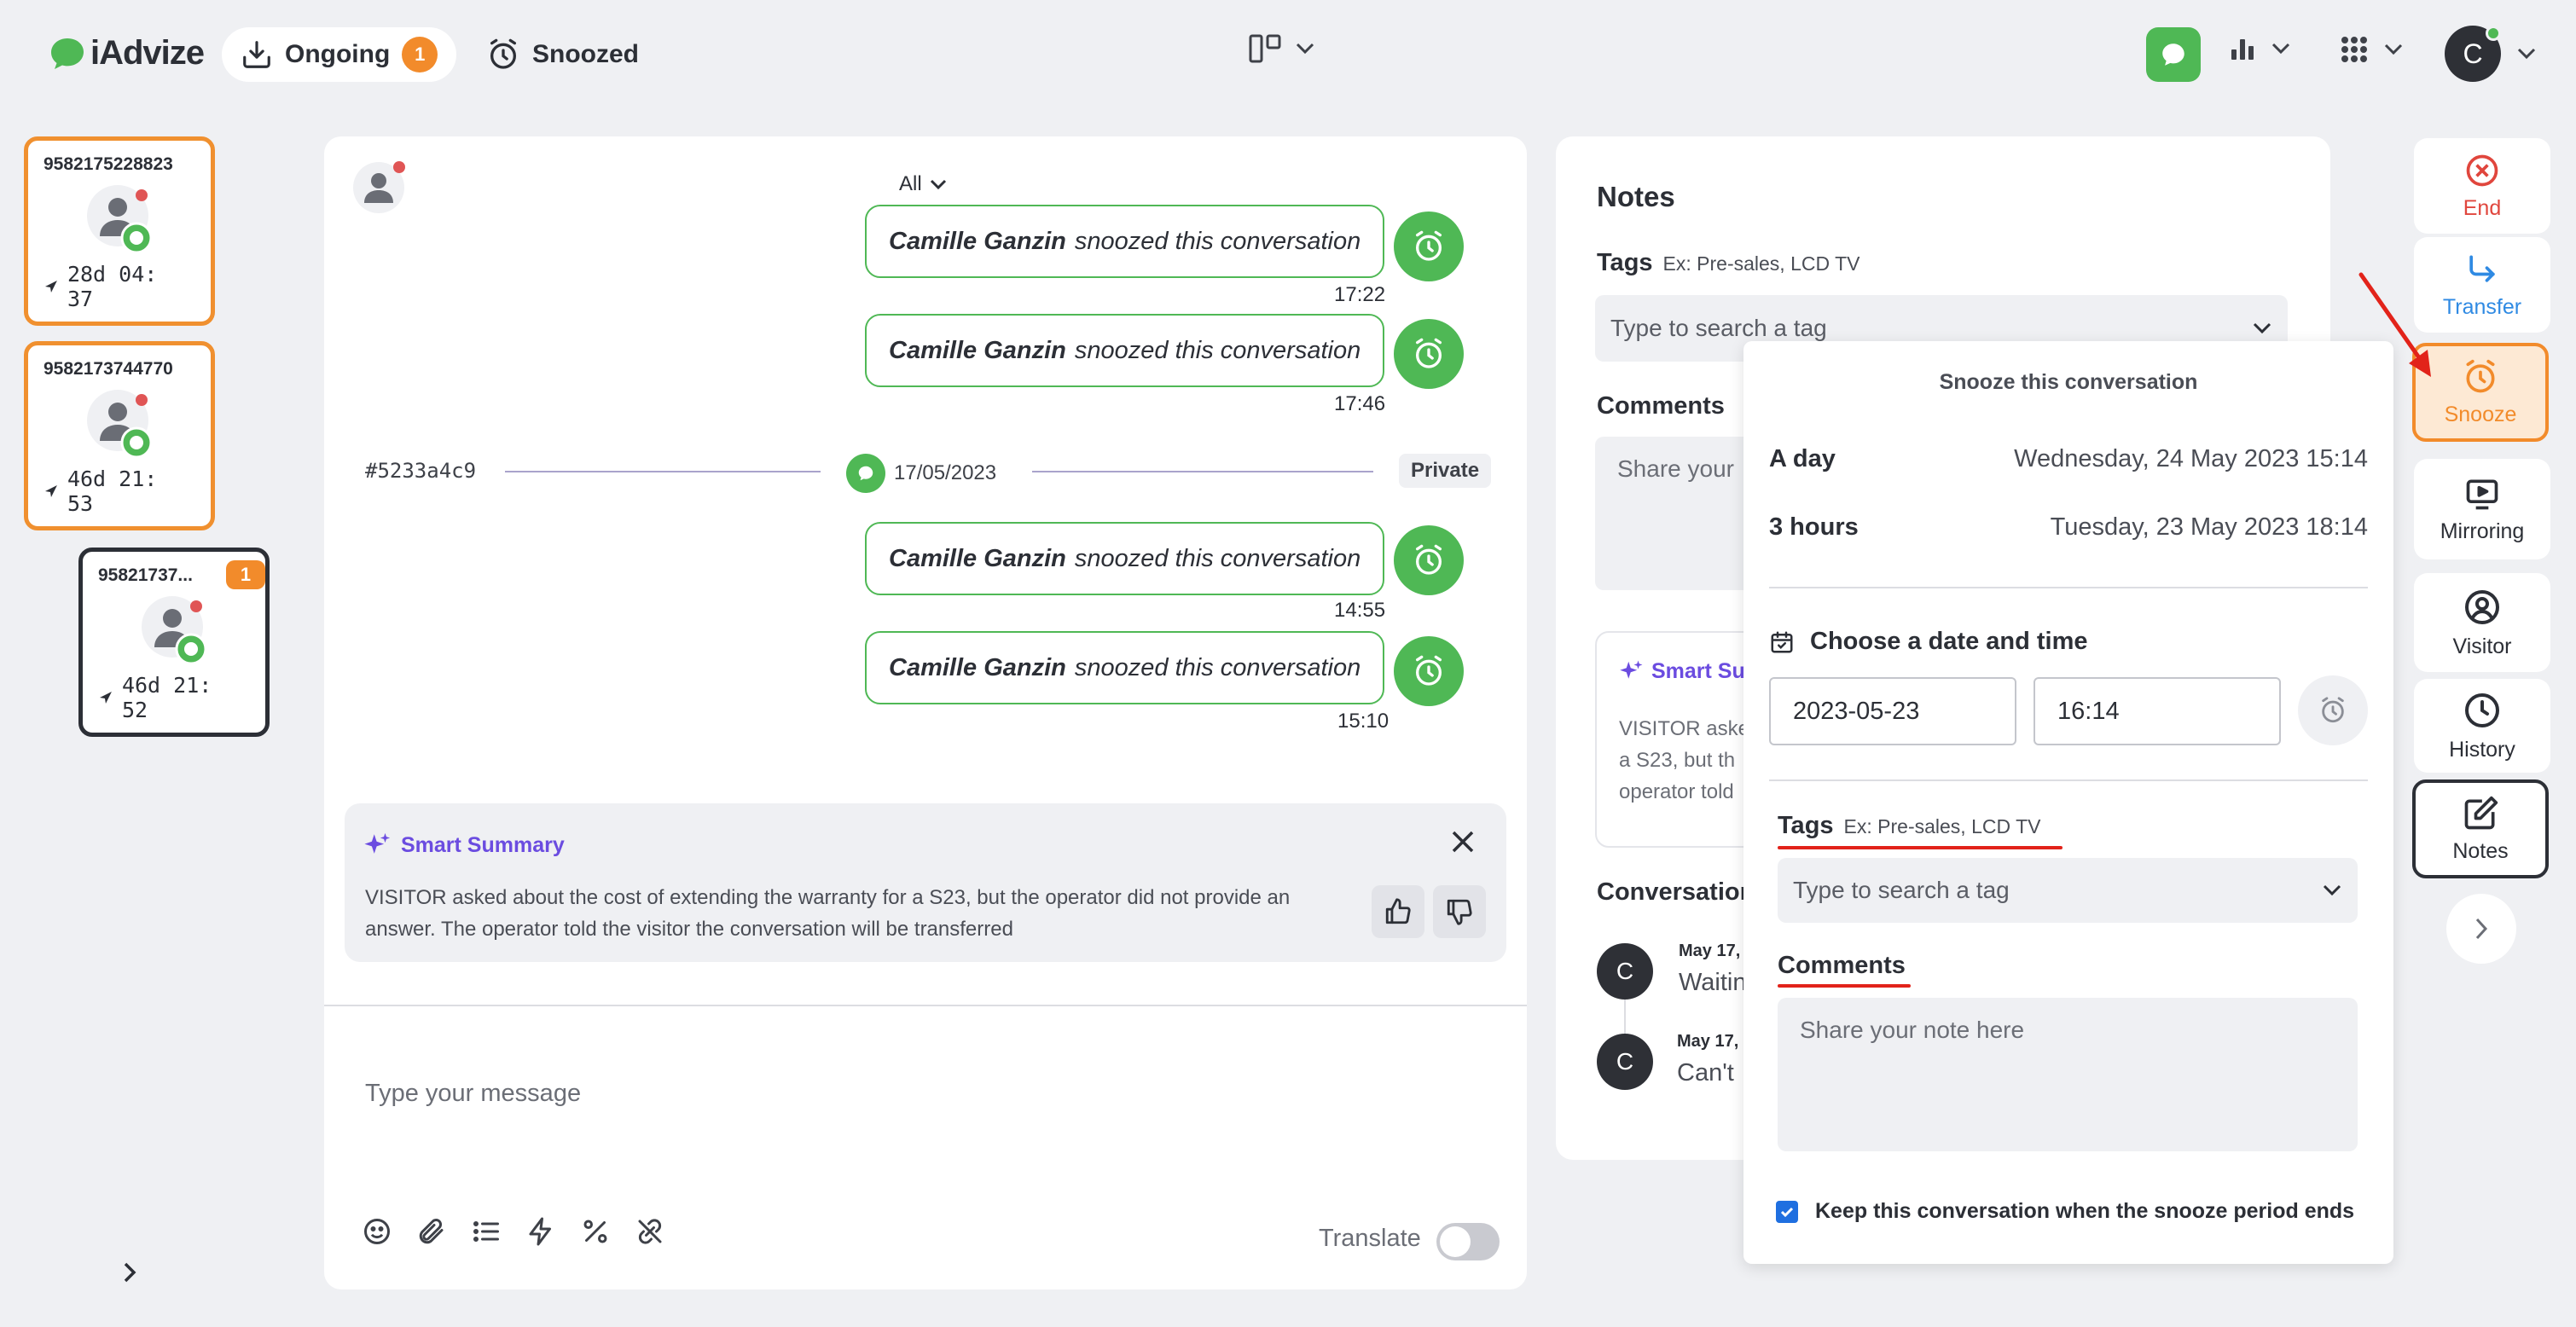 The width and height of the screenshot is (2576, 1327). Describe the element at coordinates (1661, 406) in the screenshot. I see `notes-comments-label: Comments` at that location.